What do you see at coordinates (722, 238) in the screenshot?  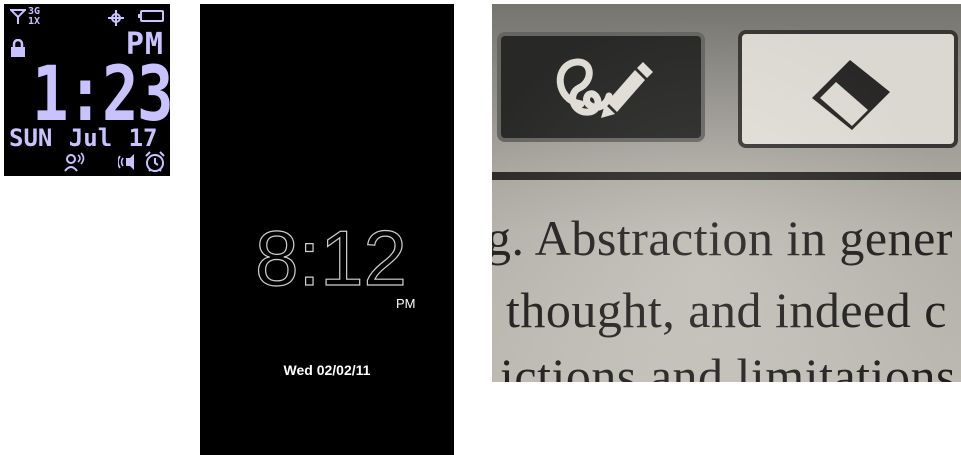 I see `page-text-line-1: g. Abstraction in gener` at bounding box center [722, 238].